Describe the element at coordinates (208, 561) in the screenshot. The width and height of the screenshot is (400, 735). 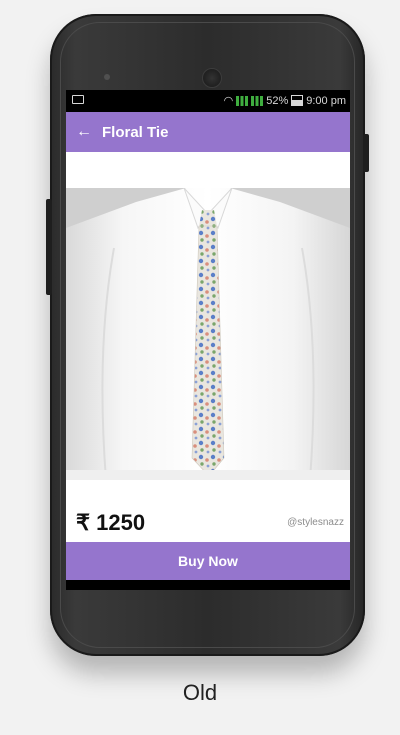
I see `buy-now-button: Buy Now` at that location.